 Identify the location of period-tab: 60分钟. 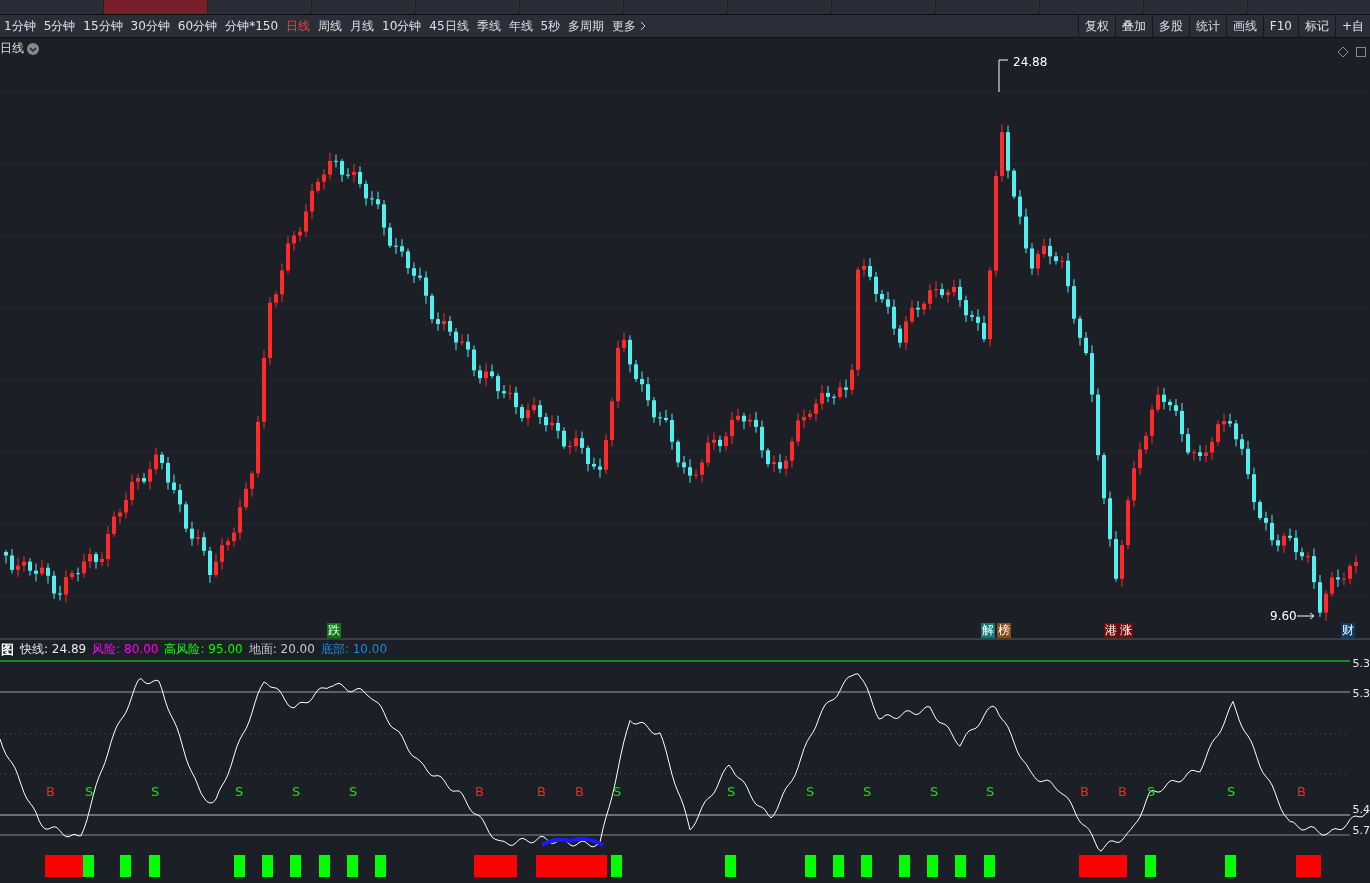
(197, 26).